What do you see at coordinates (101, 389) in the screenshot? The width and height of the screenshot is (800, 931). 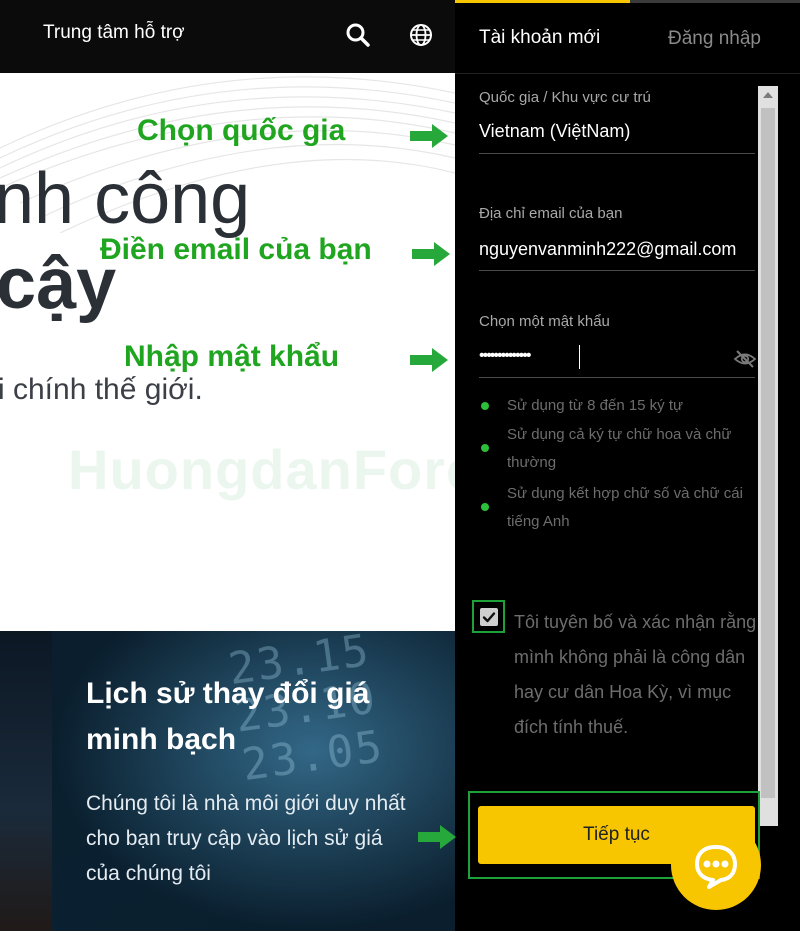 I see `hero-subtitle: i chính thế giới.` at bounding box center [101, 389].